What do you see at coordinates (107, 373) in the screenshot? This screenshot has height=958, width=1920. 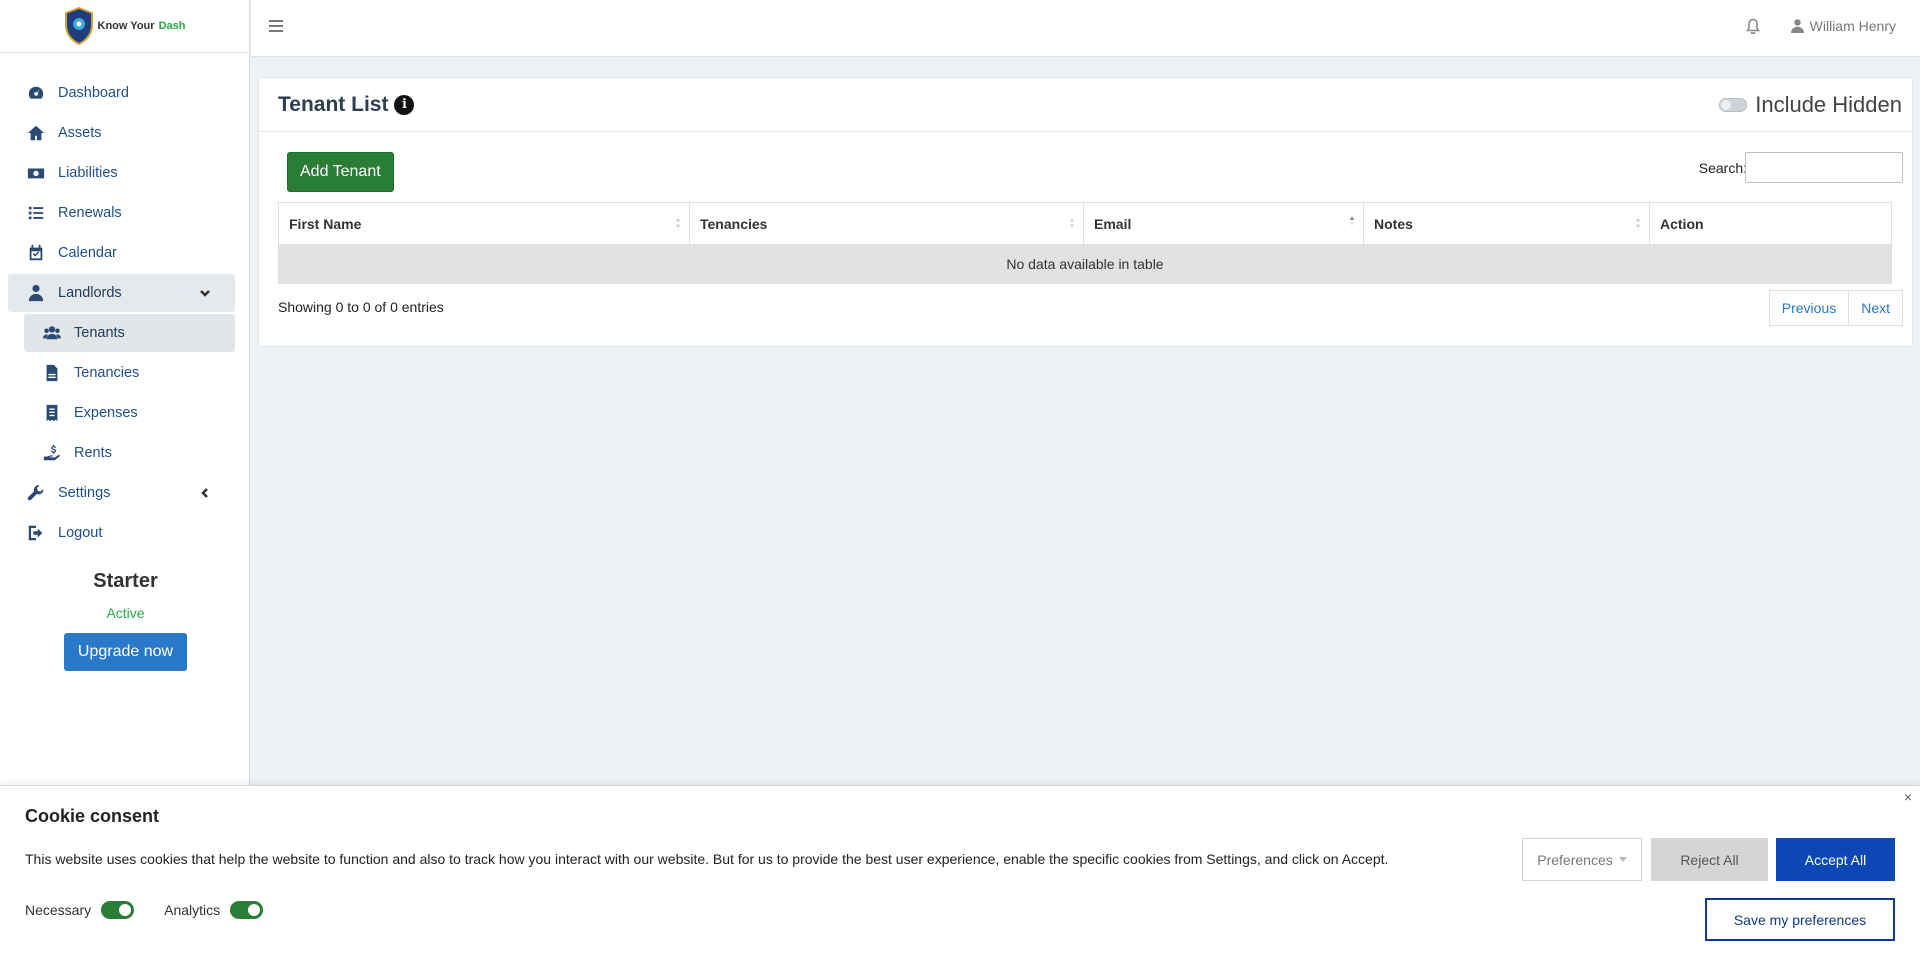 I see `sidebar-item-label: Tenancies` at bounding box center [107, 373].